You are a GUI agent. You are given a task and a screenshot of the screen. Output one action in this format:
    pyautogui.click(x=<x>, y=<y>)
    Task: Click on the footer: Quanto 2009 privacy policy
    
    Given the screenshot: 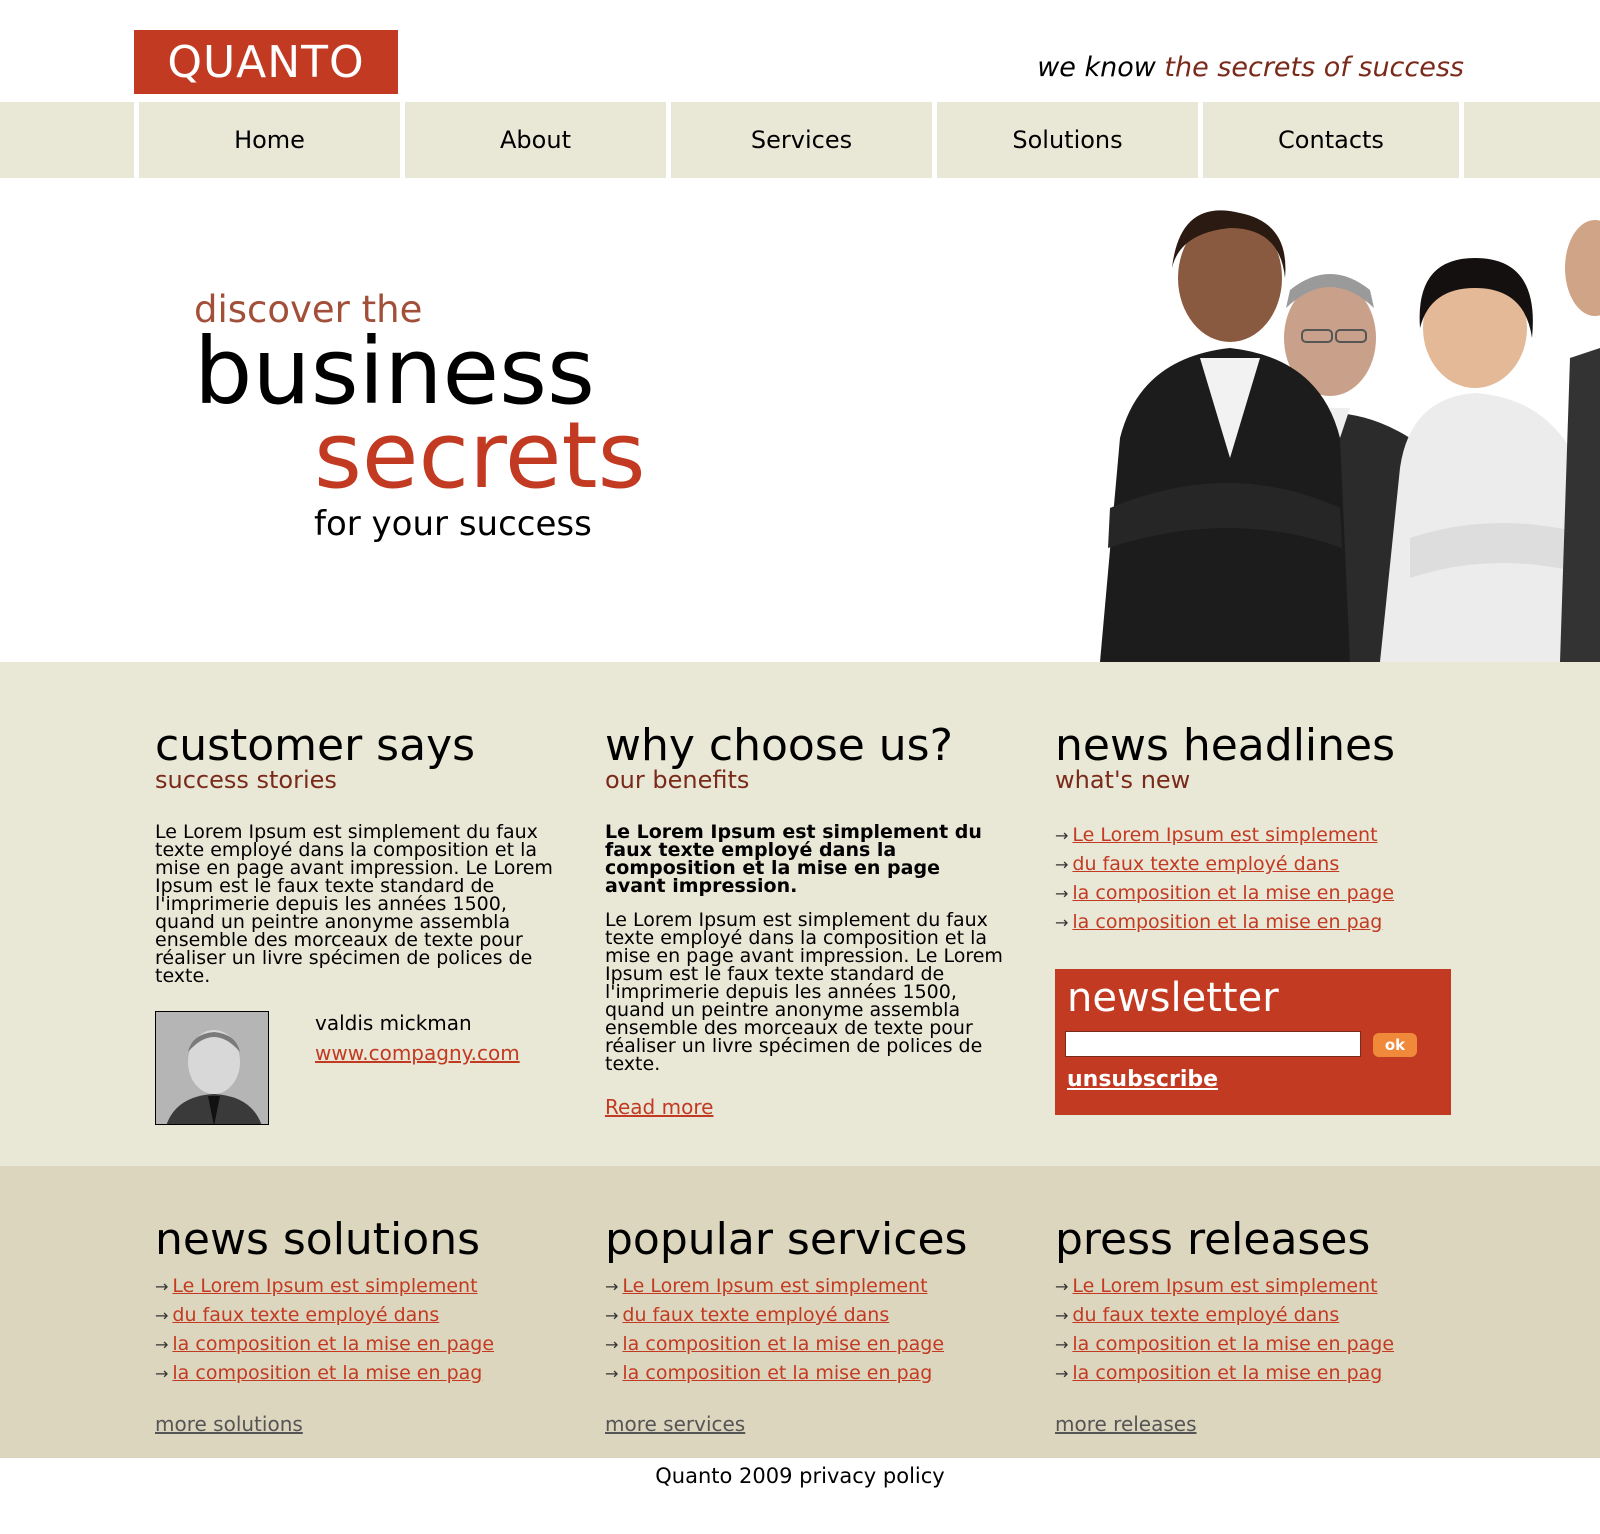 What is the action you would take?
    pyautogui.click(x=800, y=1476)
    